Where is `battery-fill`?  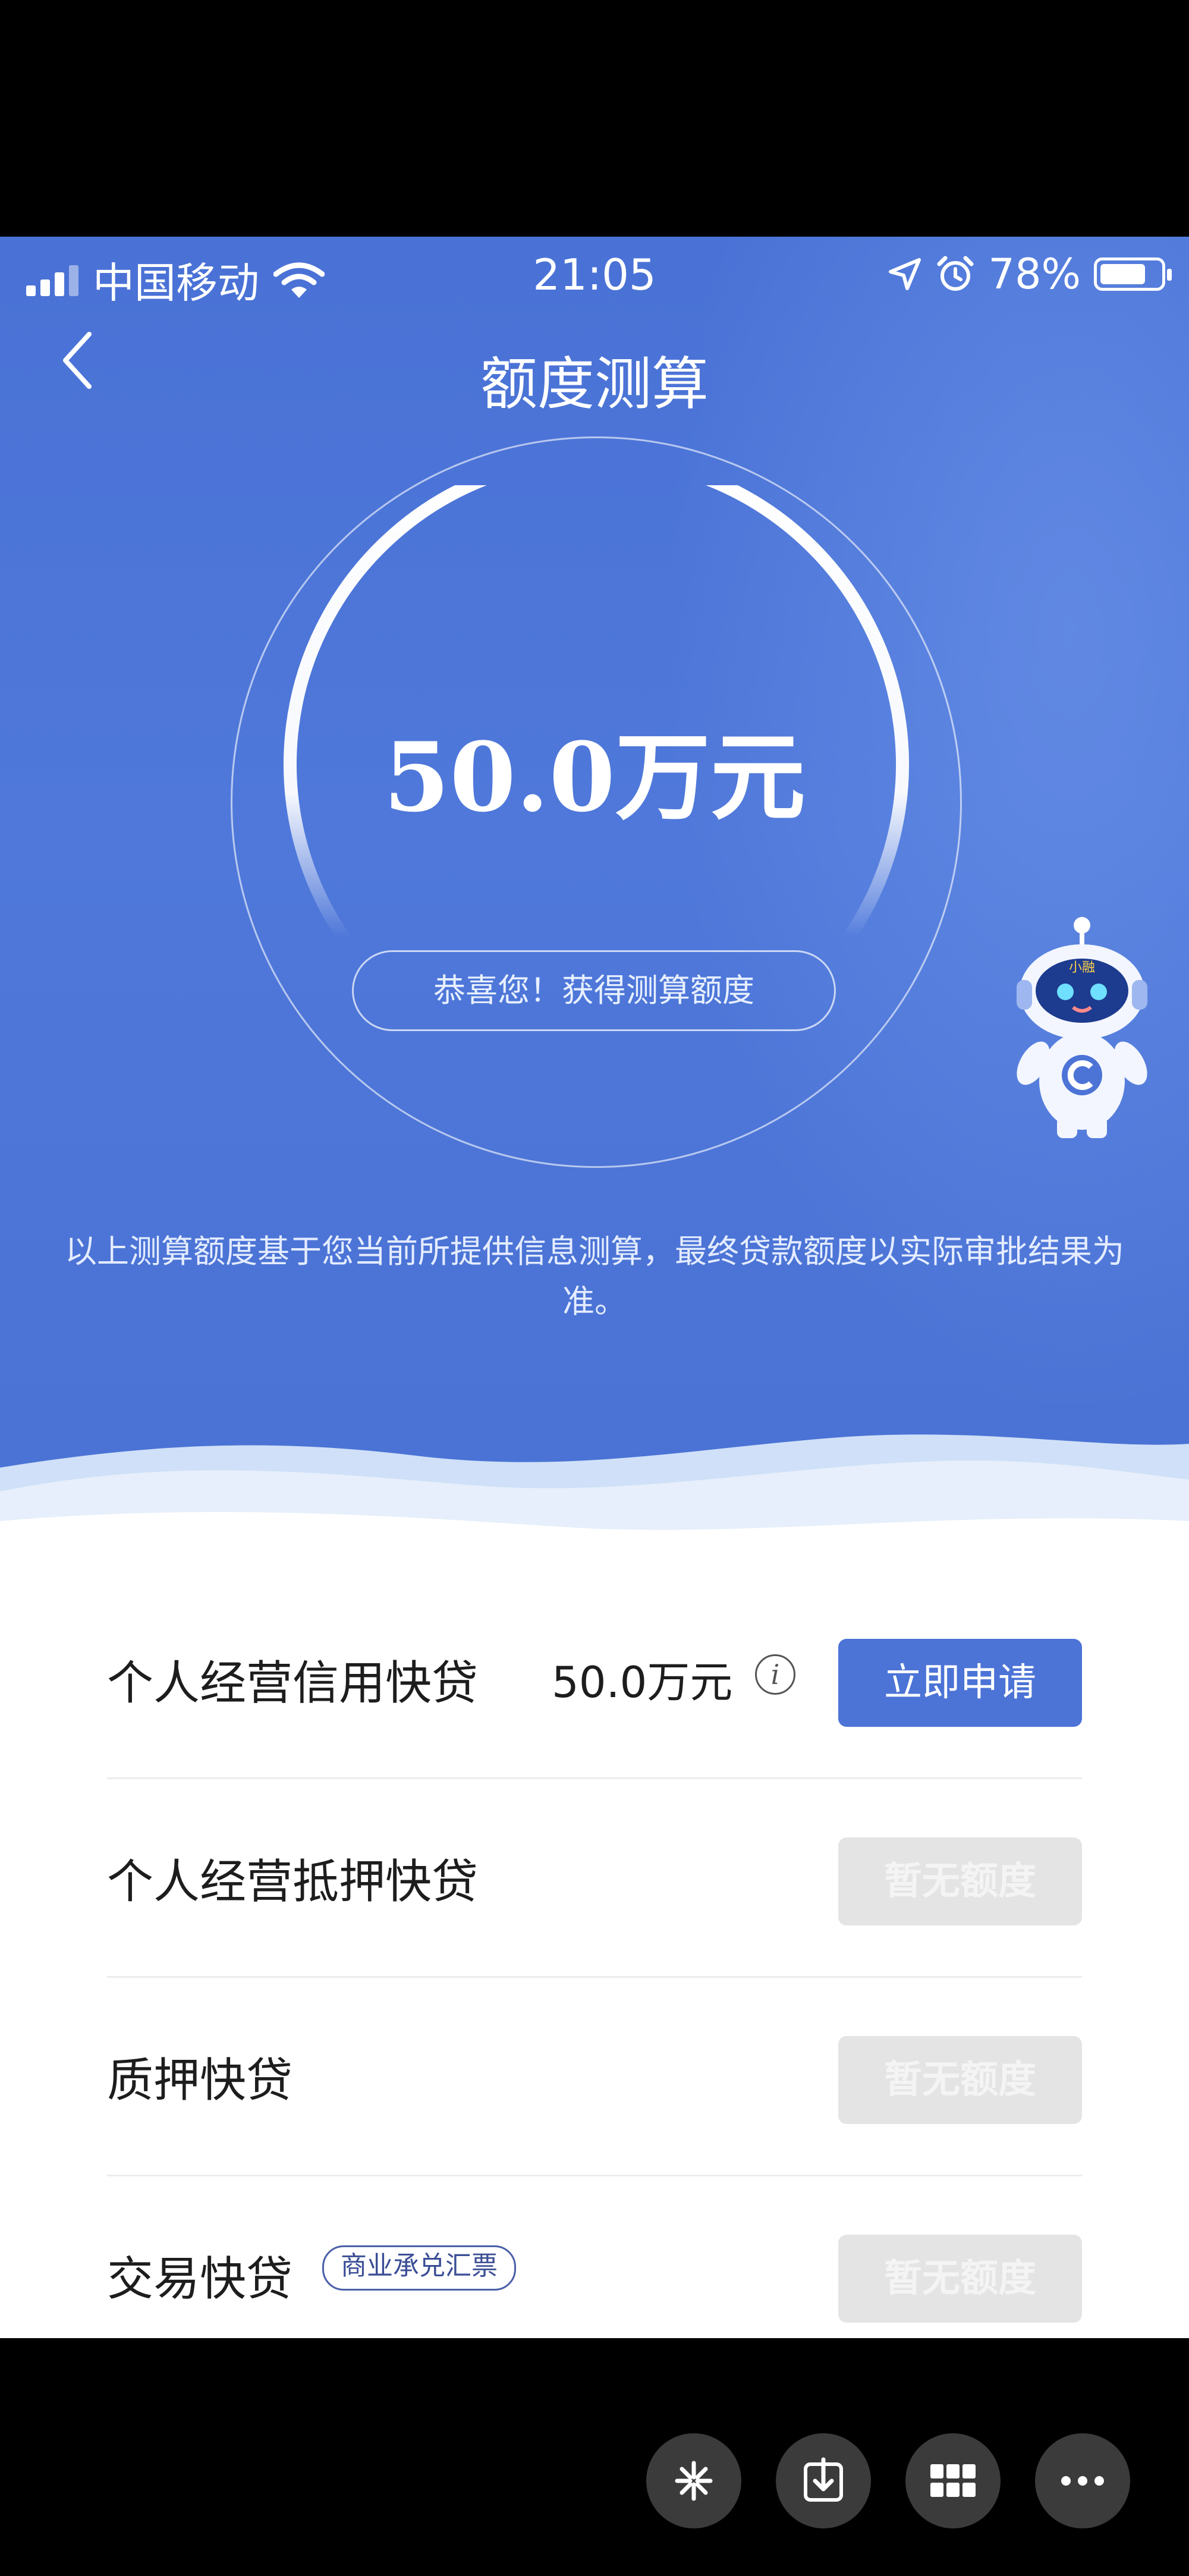
battery-fill is located at coordinates (1122, 274).